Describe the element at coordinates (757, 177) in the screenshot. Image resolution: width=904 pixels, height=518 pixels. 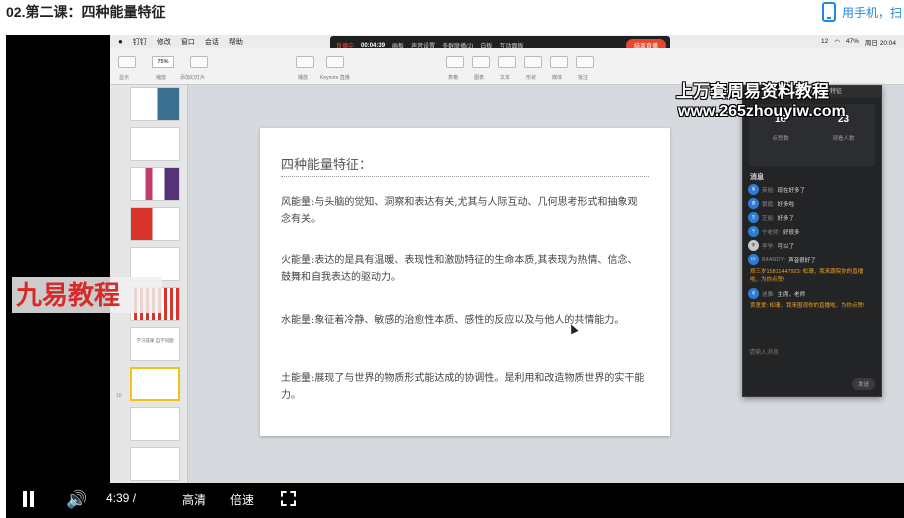
I see `messages-heading: 消息` at that location.